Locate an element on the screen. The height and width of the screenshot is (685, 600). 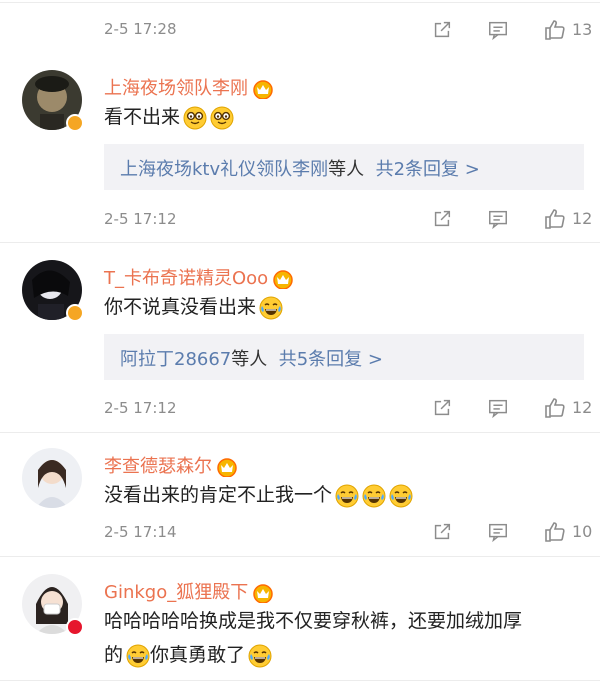
comment-text: 哈哈哈哈哈换成是我不仅要穿秋裤，还要加绒加厚 is located at coordinates (313, 621).